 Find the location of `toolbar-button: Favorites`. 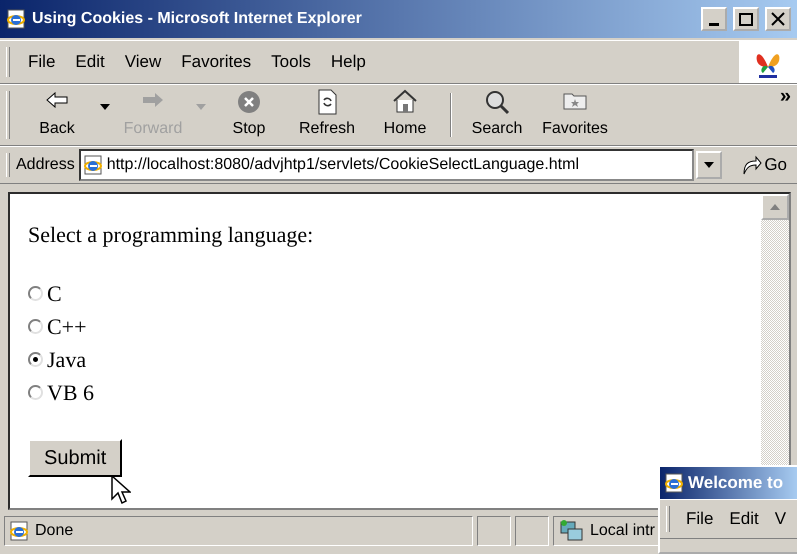

toolbar-button: Favorites is located at coordinates (575, 115).